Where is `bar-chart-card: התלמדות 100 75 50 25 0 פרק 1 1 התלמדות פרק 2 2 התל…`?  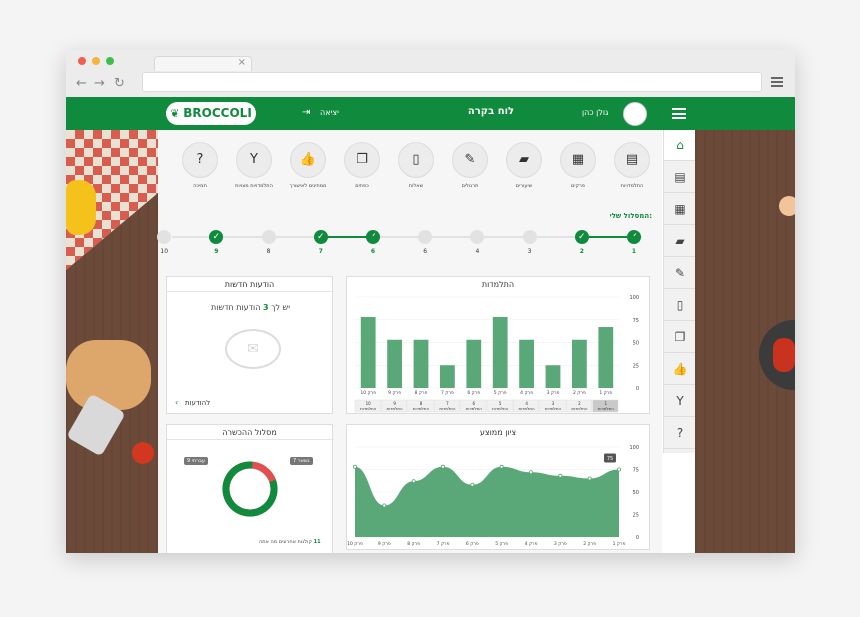 bar-chart-card: התלמדות 100 75 50 25 0 פרק 1 1 התלמדות פרק 2 2 התל… is located at coordinates (498, 345).